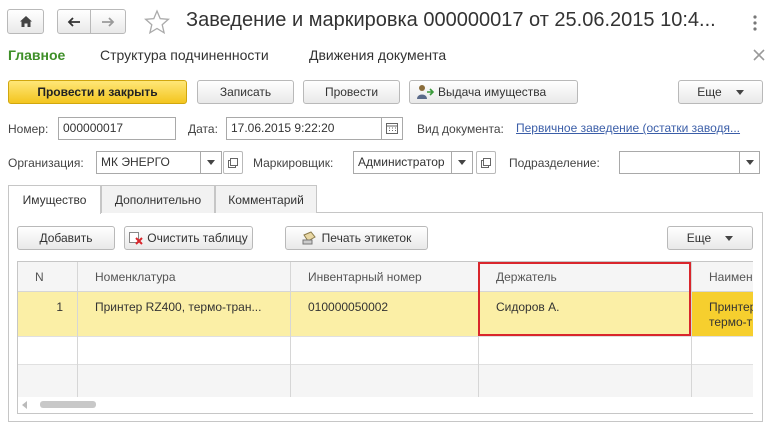 This screenshot has height=428, width=771. What do you see at coordinates (158, 199) in the screenshot?
I see `tab-additional: Дополнительно` at bounding box center [158, 199].